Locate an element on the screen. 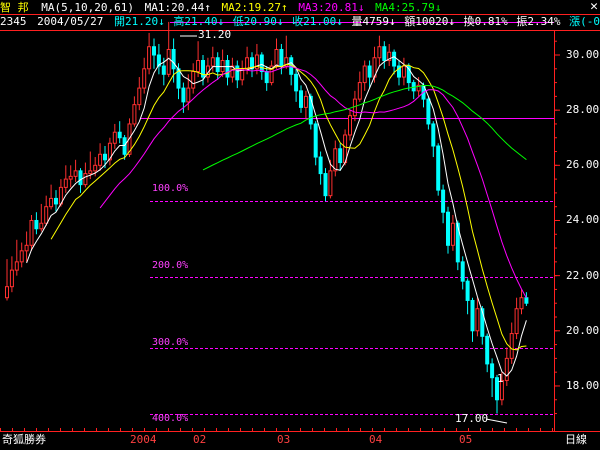 Image resolution: width=600 pixels, height=450 pixels. low-pointer is located at coordinates (496, 421).